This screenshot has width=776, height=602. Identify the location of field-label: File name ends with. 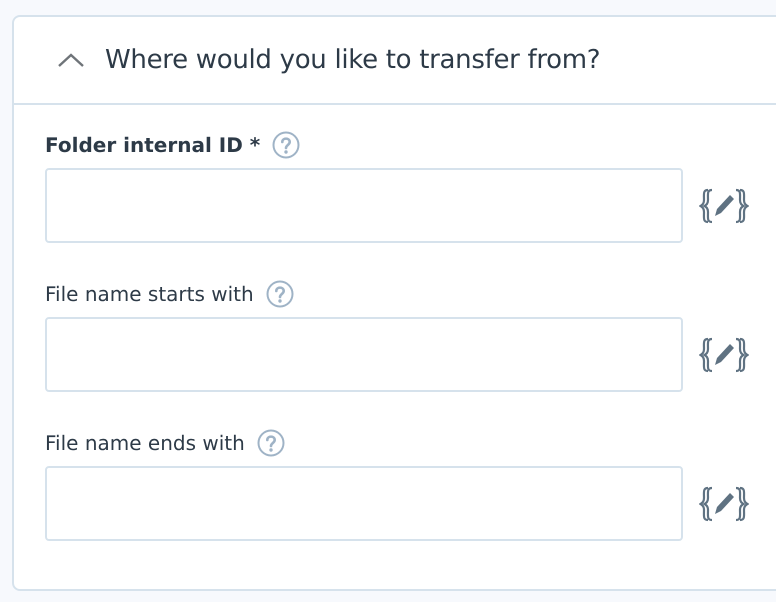
(145, 443).